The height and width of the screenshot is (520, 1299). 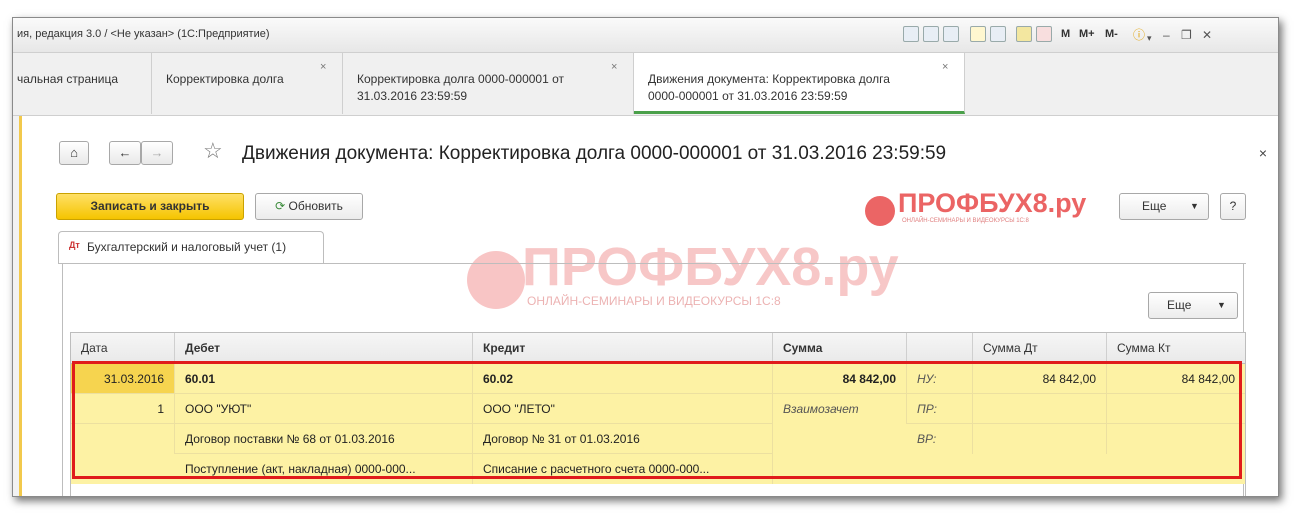 I want to click on column-header-sum: Сумма, so click(x=840, y=348).